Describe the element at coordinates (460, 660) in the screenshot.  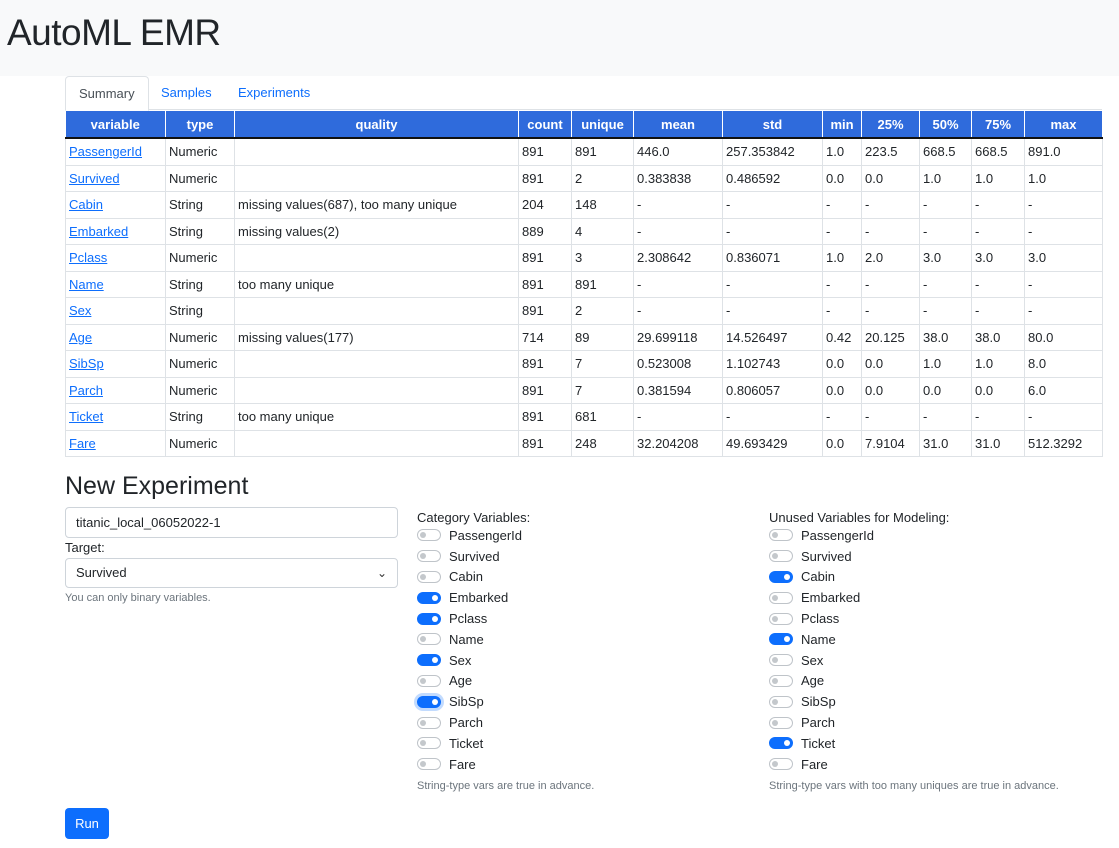
I see `category-var-label: Sex` at that location.